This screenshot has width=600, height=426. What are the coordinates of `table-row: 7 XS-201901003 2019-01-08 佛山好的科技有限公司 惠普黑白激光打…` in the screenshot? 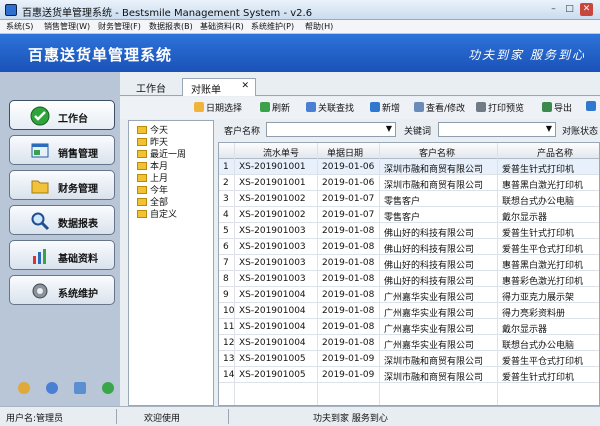 It's located at (409, 263).